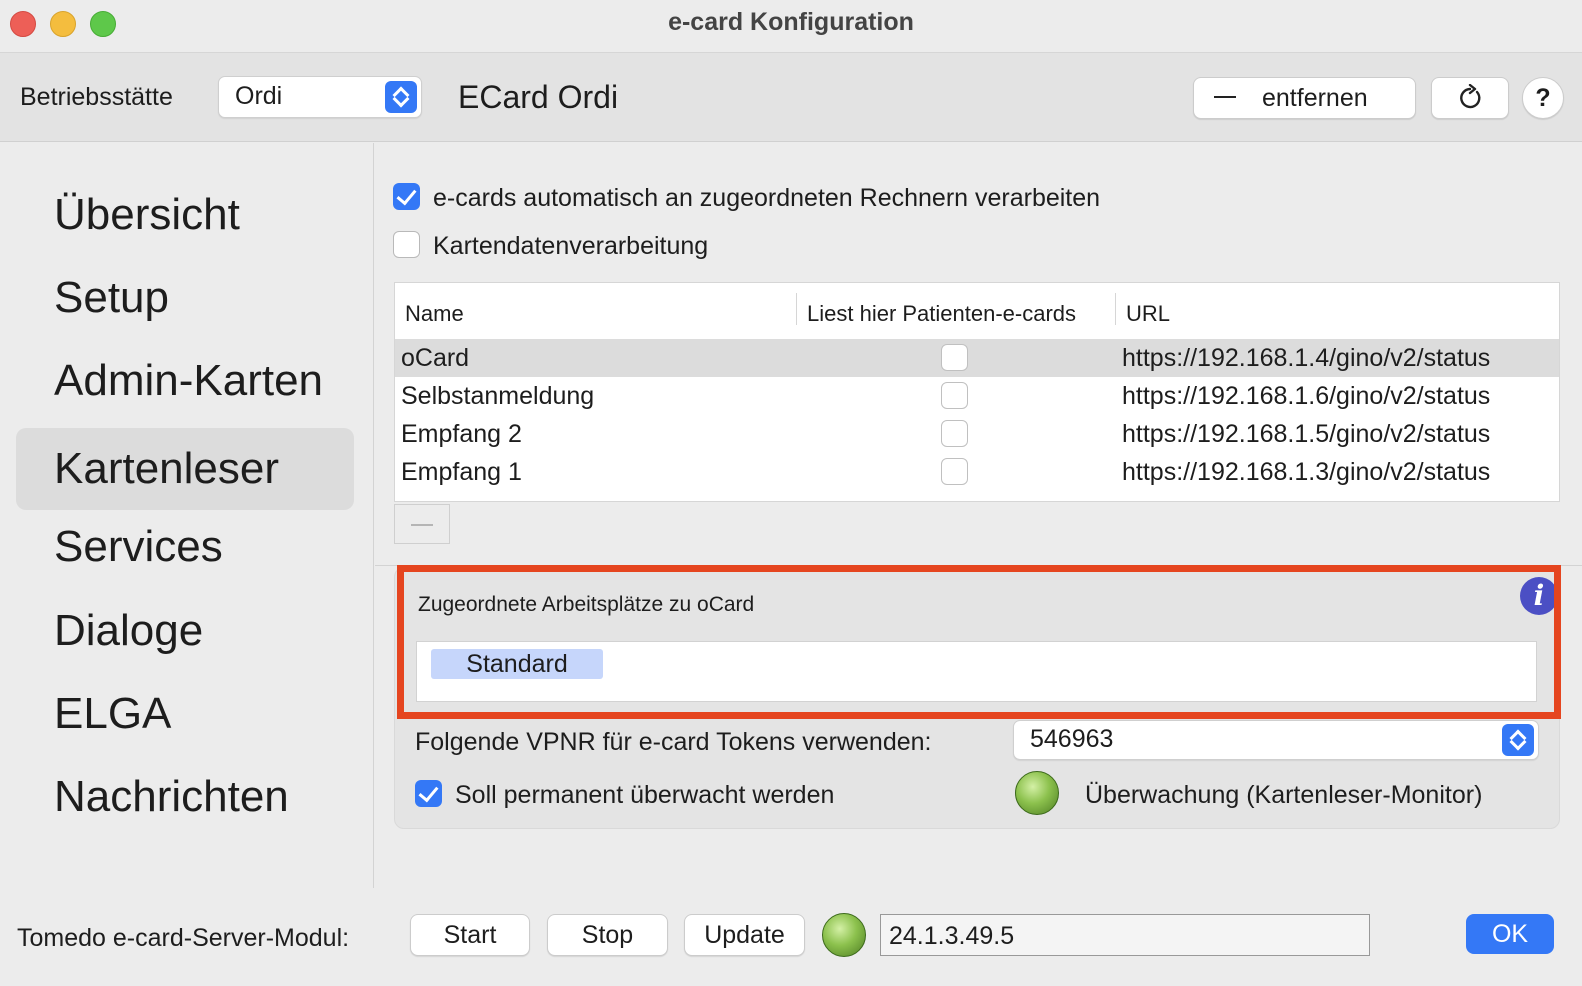 The width and height of the screenshot is (1582, 986). Describe the element at coordinates (498, 396) in the screenshot. I see `row-name: Selbstanmeldung` at that location.